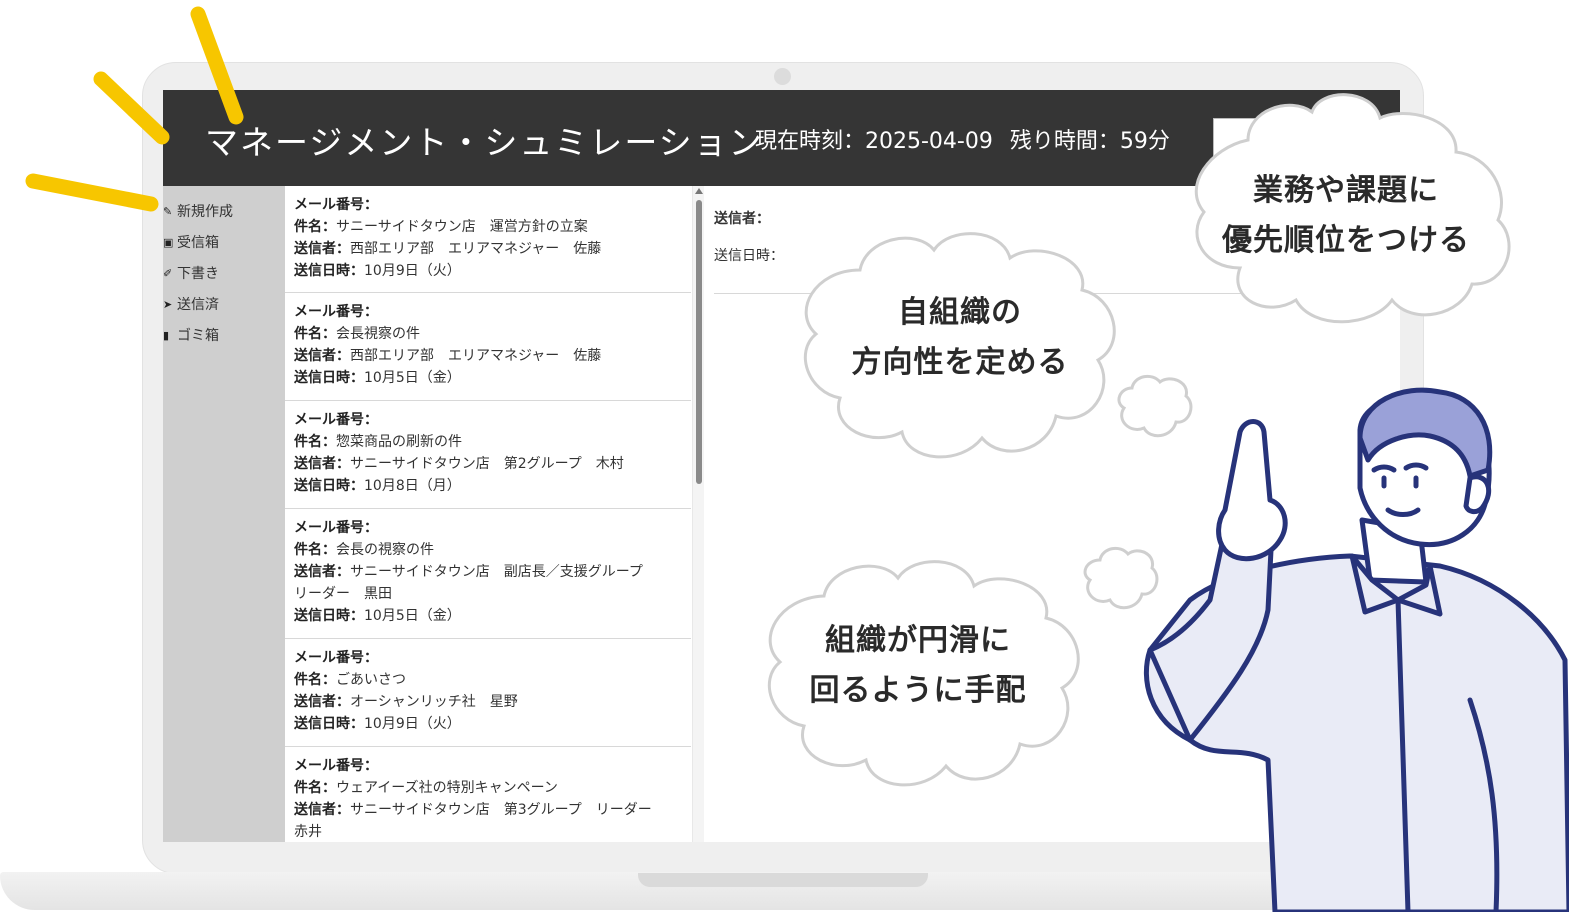  What do you see at coordinates (1346, 215) in the screenshot?
I see `bubble-text-priority: 業務や課題に 優先順位をつける` at bounding box center [1346, 215].